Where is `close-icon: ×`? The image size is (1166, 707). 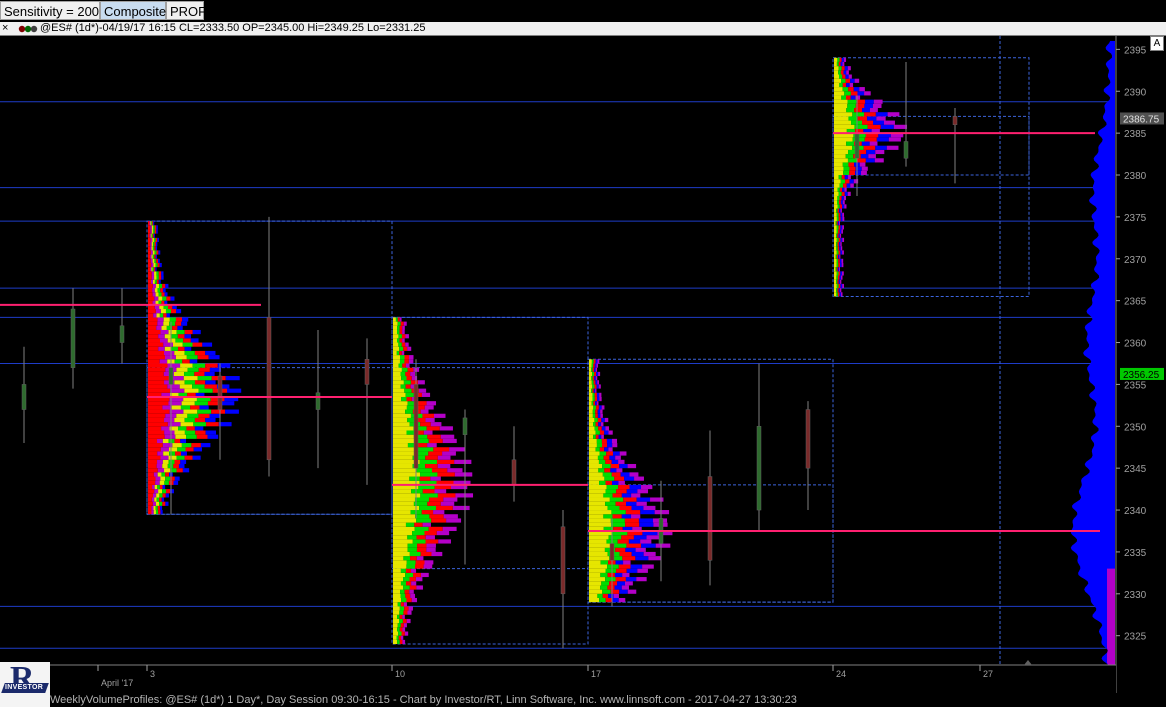 close-icon: × is located at coordinates (7, 28).